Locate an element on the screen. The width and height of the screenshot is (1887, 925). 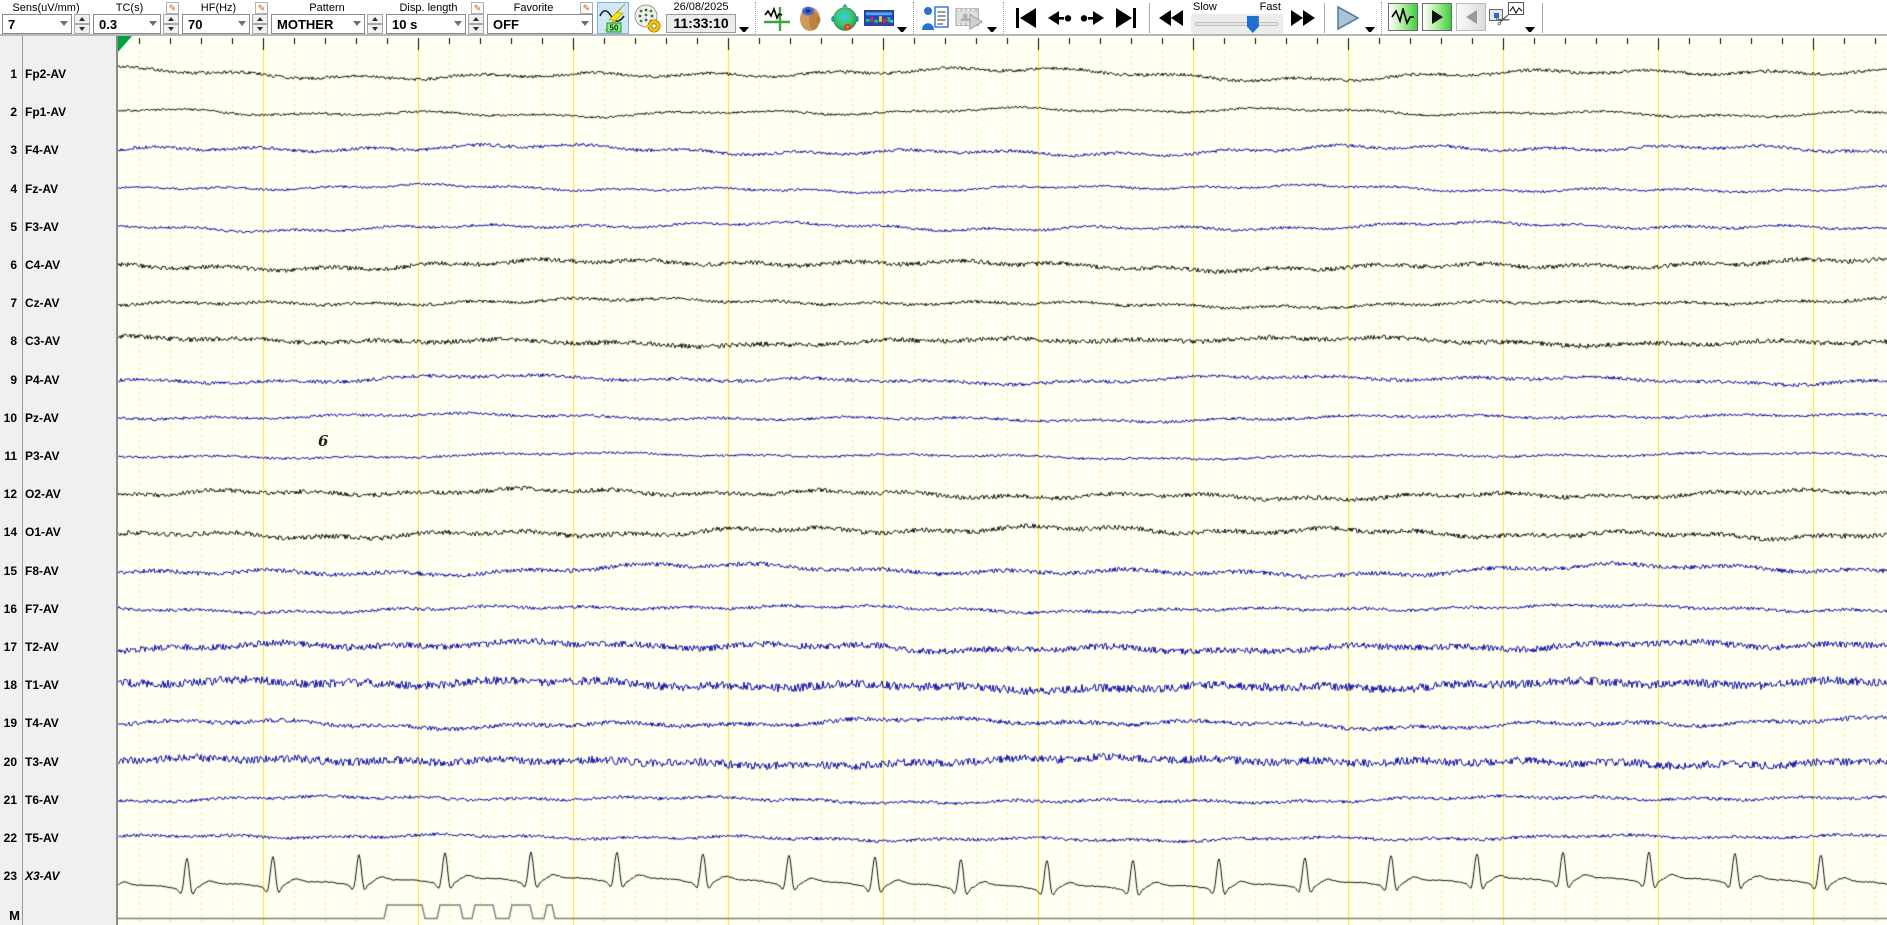
channel-row-Fz-AV: 4 Fz-AV is located at coordinates (58, 189).